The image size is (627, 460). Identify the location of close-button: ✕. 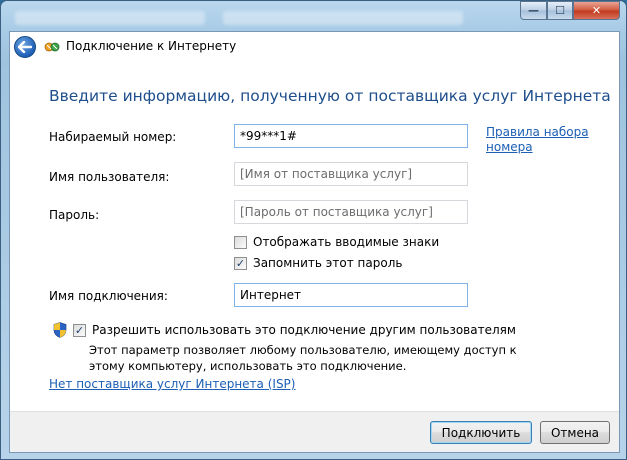
(596, 10).